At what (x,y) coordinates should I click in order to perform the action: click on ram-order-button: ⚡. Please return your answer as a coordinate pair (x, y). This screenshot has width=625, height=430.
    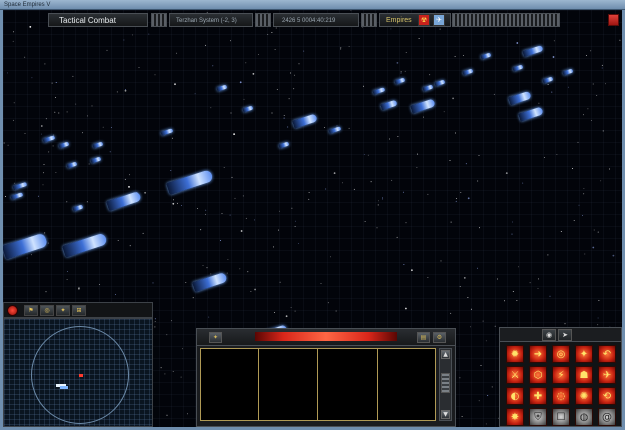
    Looking at the image, I should click on (561, 375).